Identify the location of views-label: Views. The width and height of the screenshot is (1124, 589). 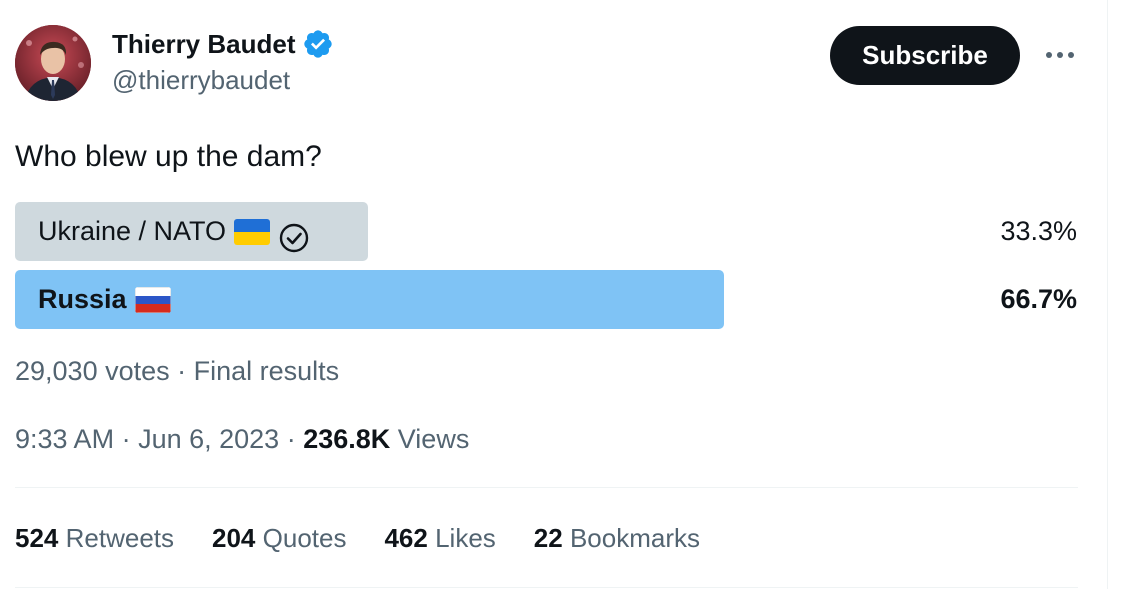
(433, 439).